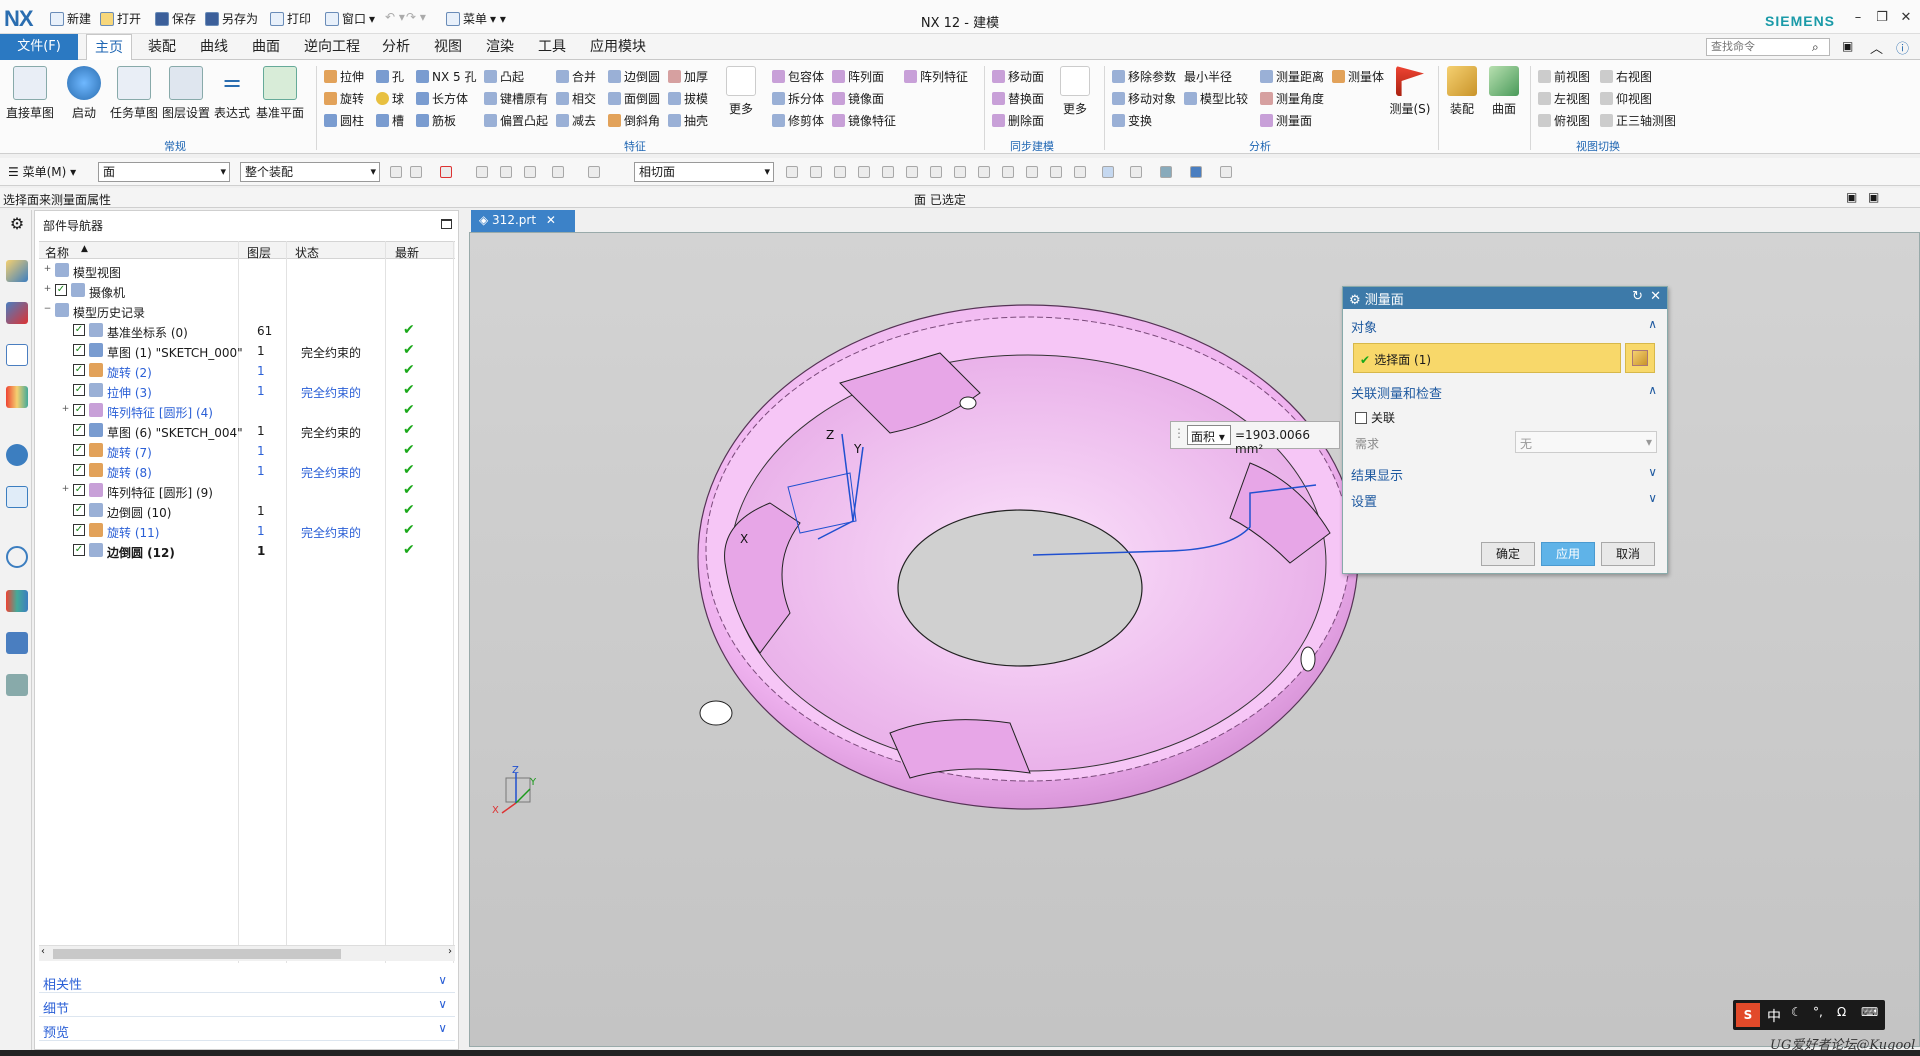  What do you see at coordinates (576, 98) in the screenshot?
I see `intersect-button: 相交` at bounding box center [576, 98].